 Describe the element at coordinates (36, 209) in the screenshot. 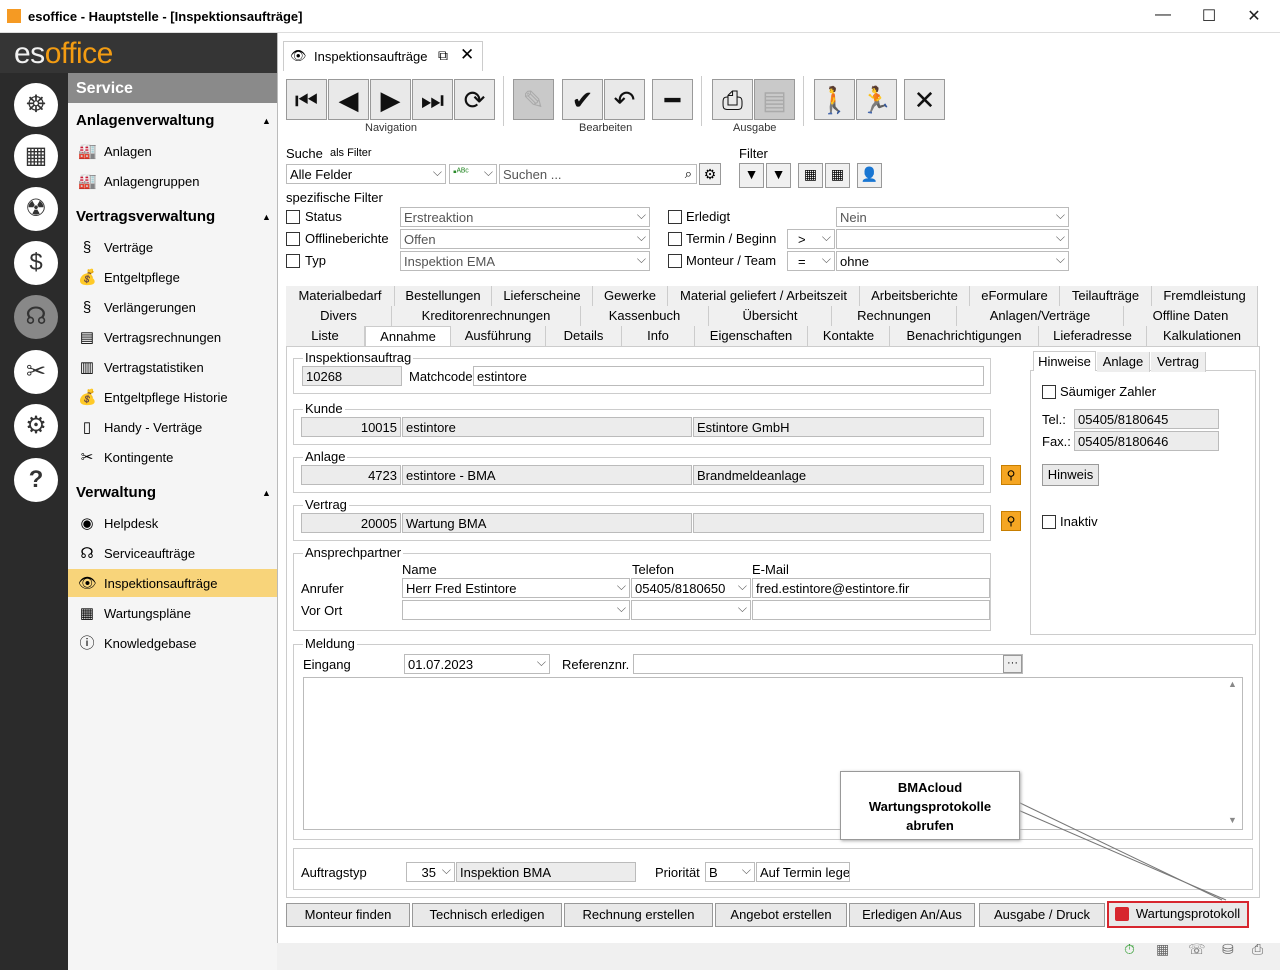

I see `alarm-icon: ☢` at that location.